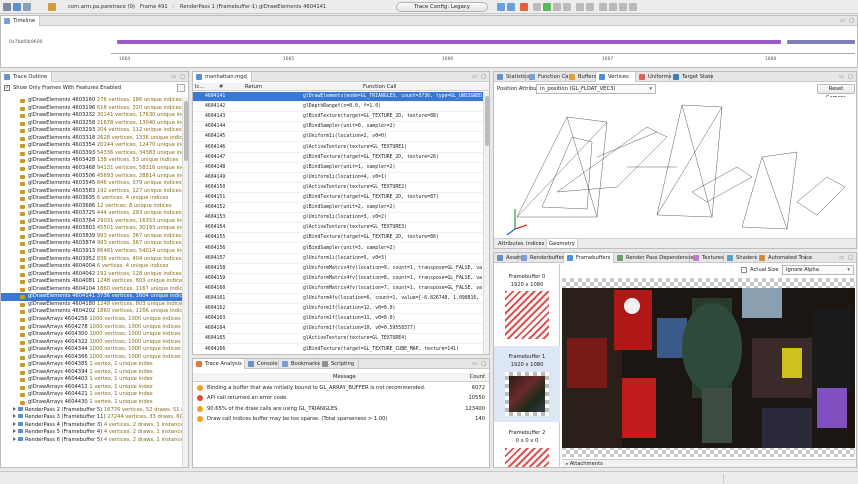  I want to click on tab-attributes: Attributes, so click(511, 244).